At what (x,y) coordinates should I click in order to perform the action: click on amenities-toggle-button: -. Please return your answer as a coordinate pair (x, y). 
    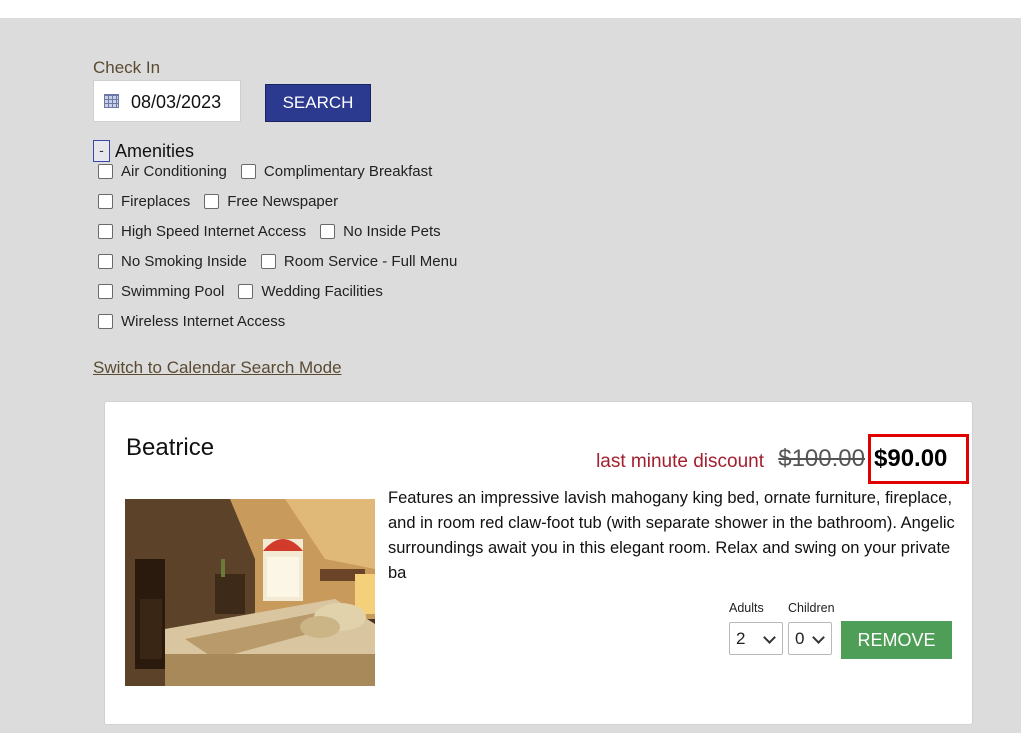
    Looking at the image, I should click on (101, 151).